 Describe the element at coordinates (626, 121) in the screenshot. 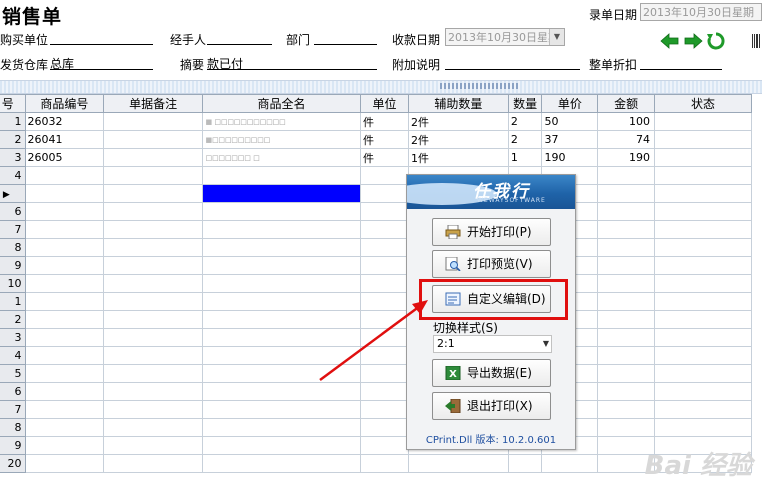

I see `cell-amount: 100` at that location.